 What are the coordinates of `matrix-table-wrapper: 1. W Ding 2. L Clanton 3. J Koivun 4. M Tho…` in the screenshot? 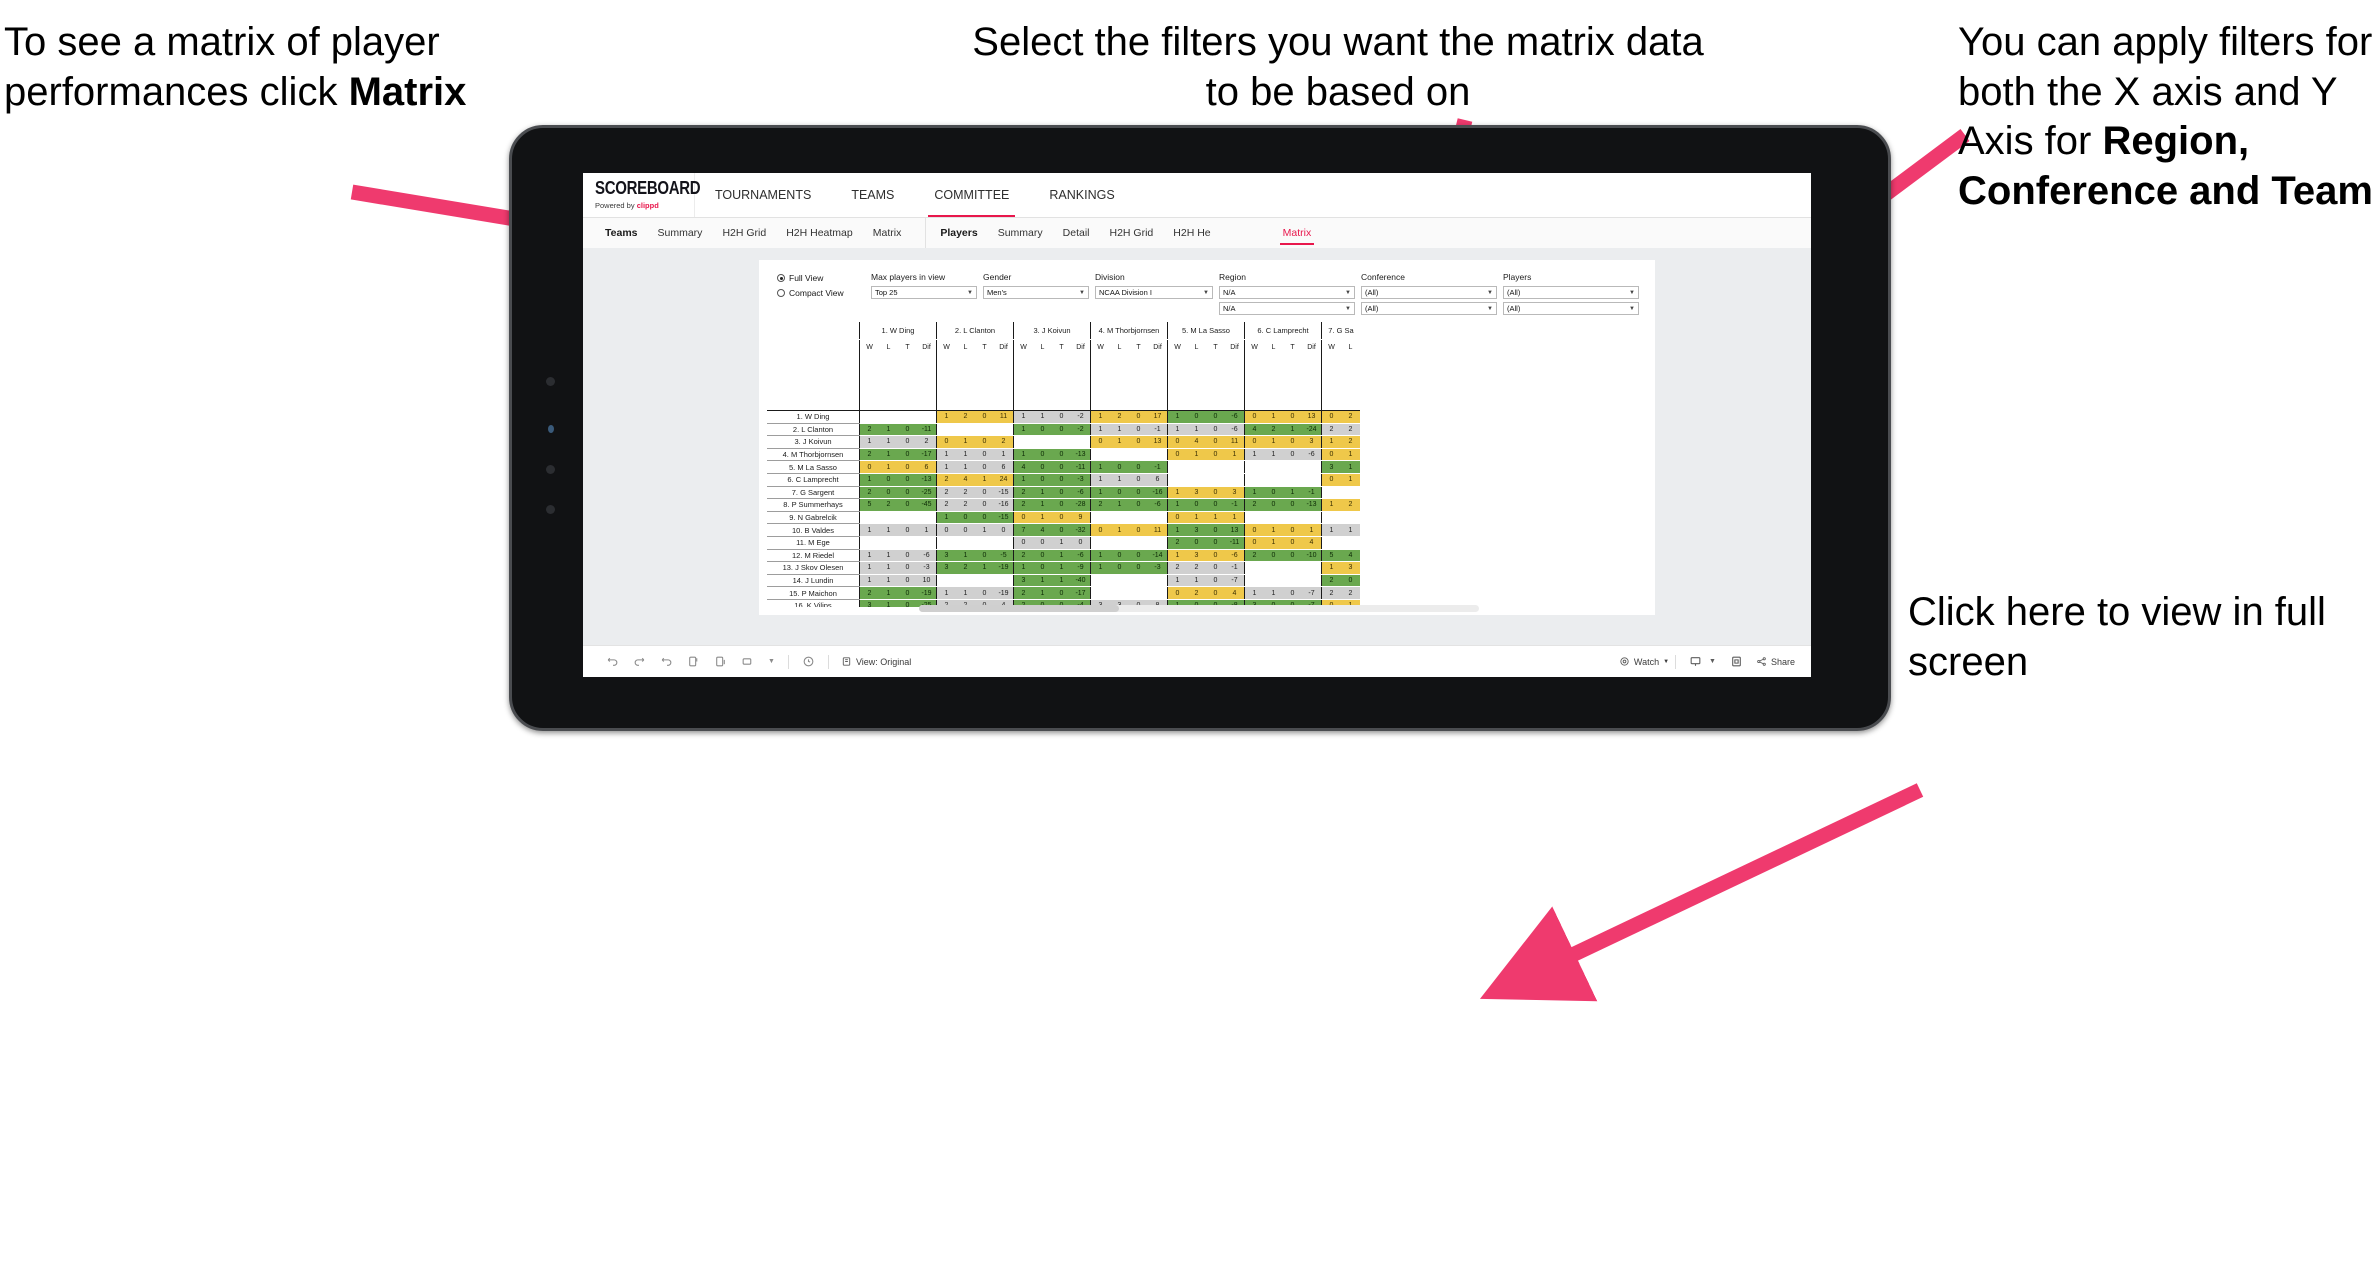 It's located at (1207, 464).